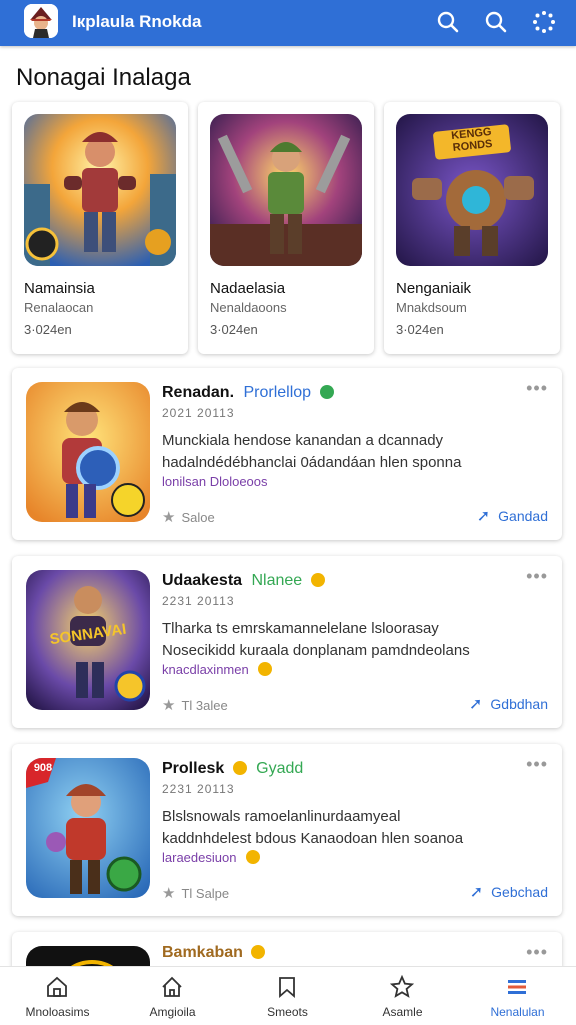  Describe the element at coordinates (402, 986) in the screenshot. I see `star-icon` at that location.